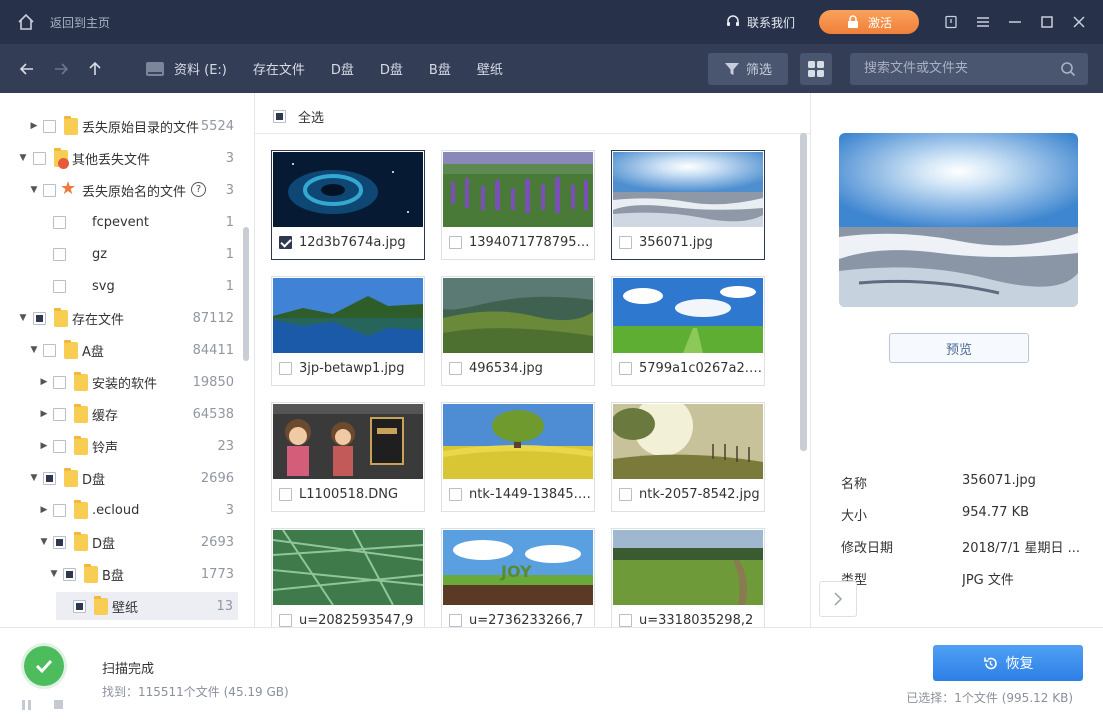 The image size is (1103, 721). Describe the element at coordinates (120, 222) in the screenshot. I see `tree-item: fcpevent 1` at that location.